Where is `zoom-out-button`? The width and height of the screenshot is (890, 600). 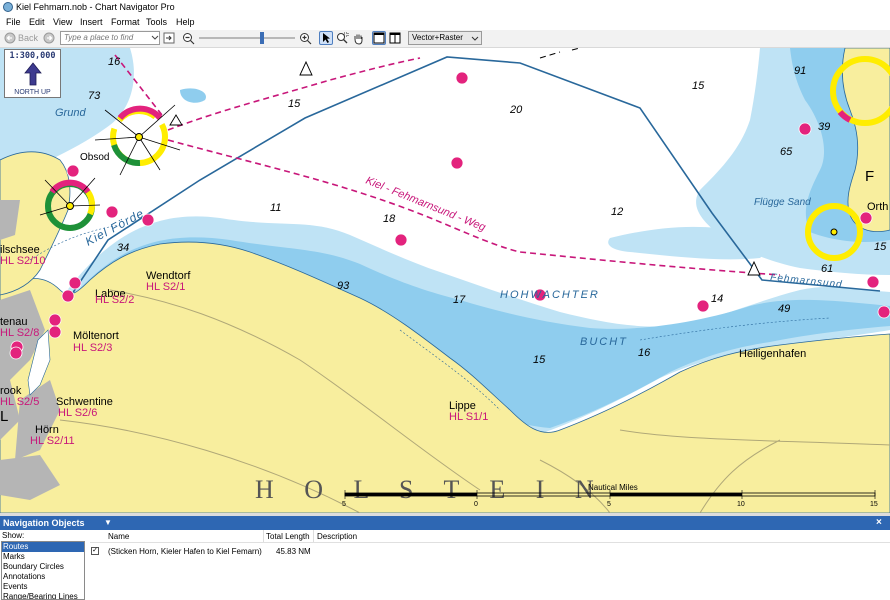 zoom-out-button is located at coordinates (188, 38).